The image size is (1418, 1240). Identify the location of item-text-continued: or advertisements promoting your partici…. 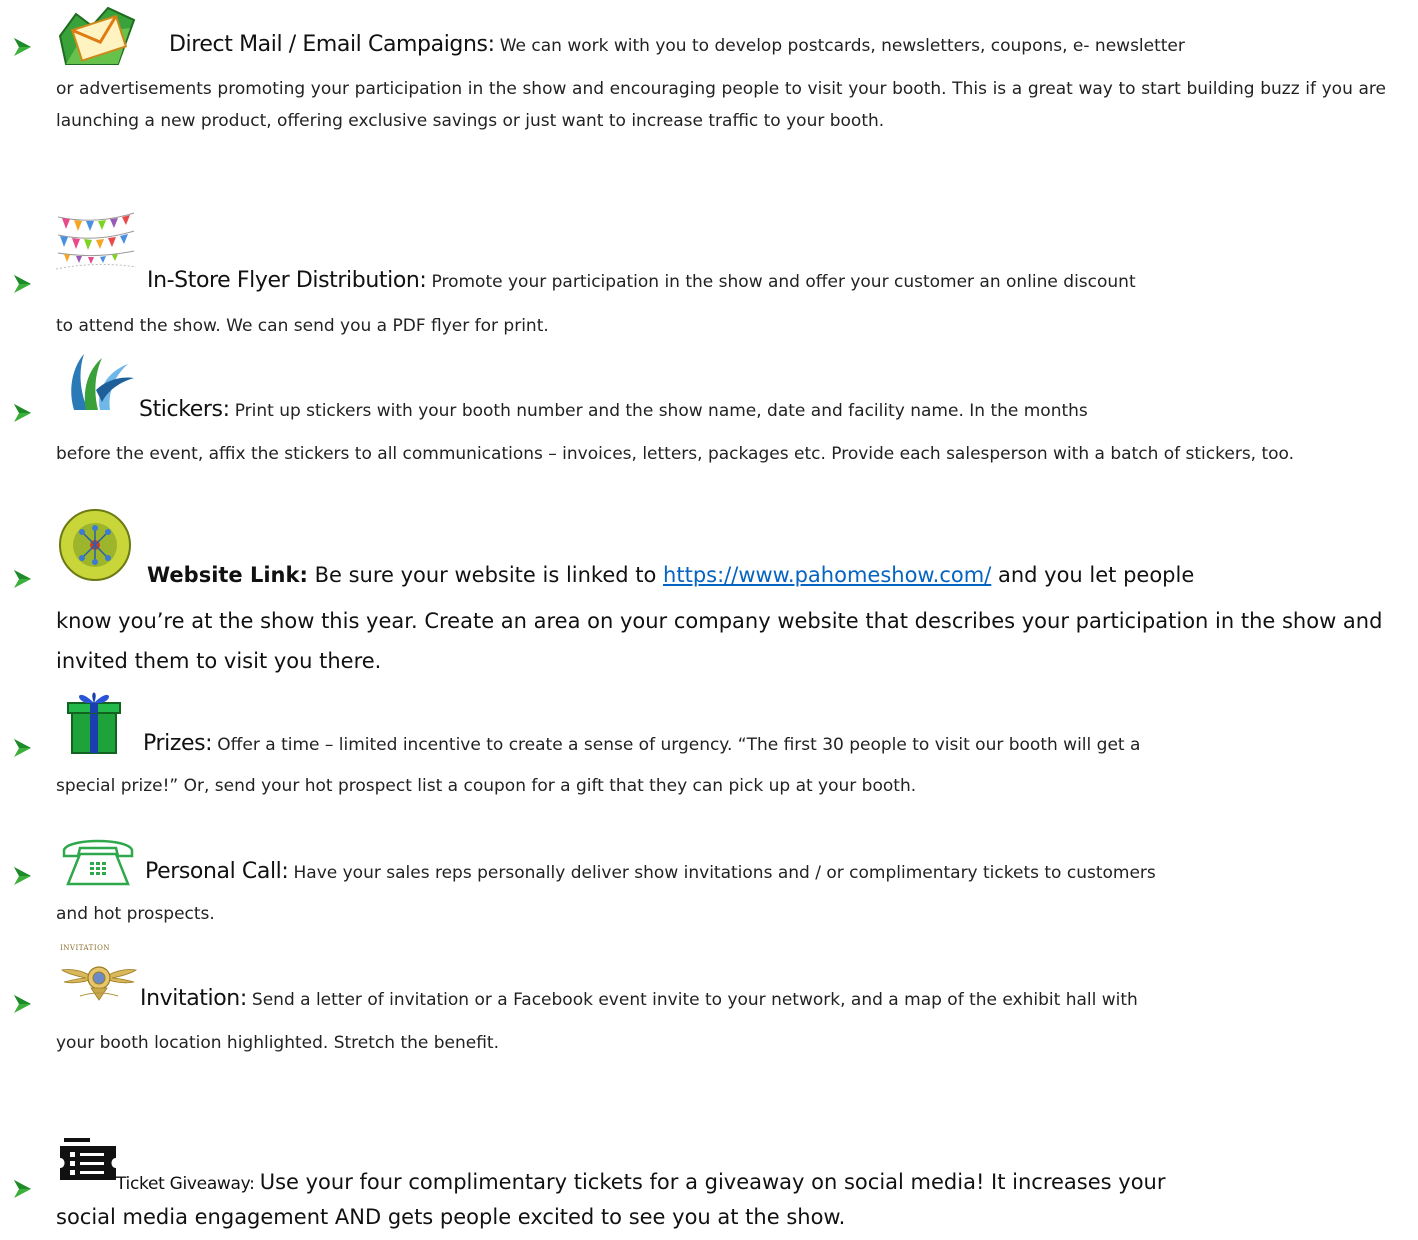
(721, 105).